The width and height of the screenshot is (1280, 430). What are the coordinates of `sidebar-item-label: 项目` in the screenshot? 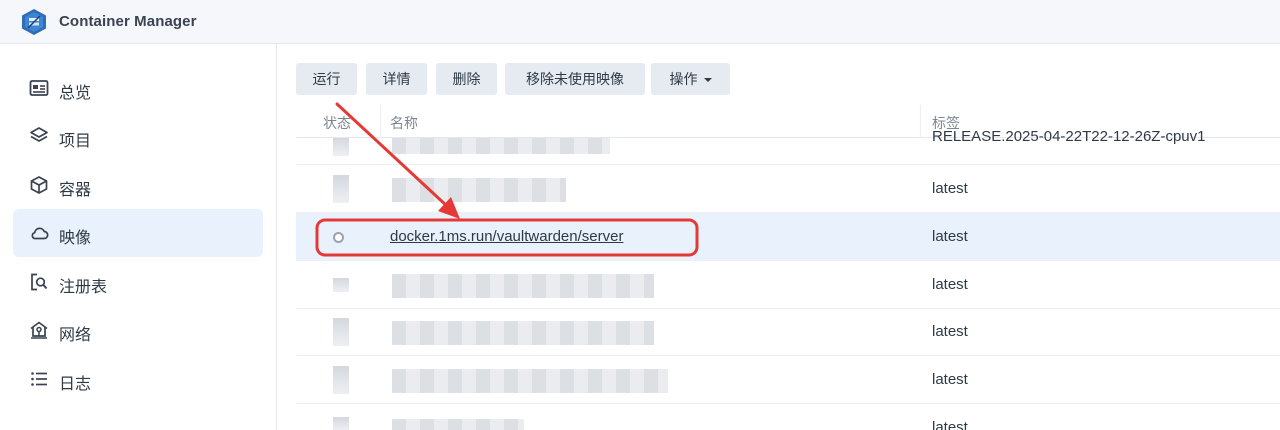 It's located at (75, 140).